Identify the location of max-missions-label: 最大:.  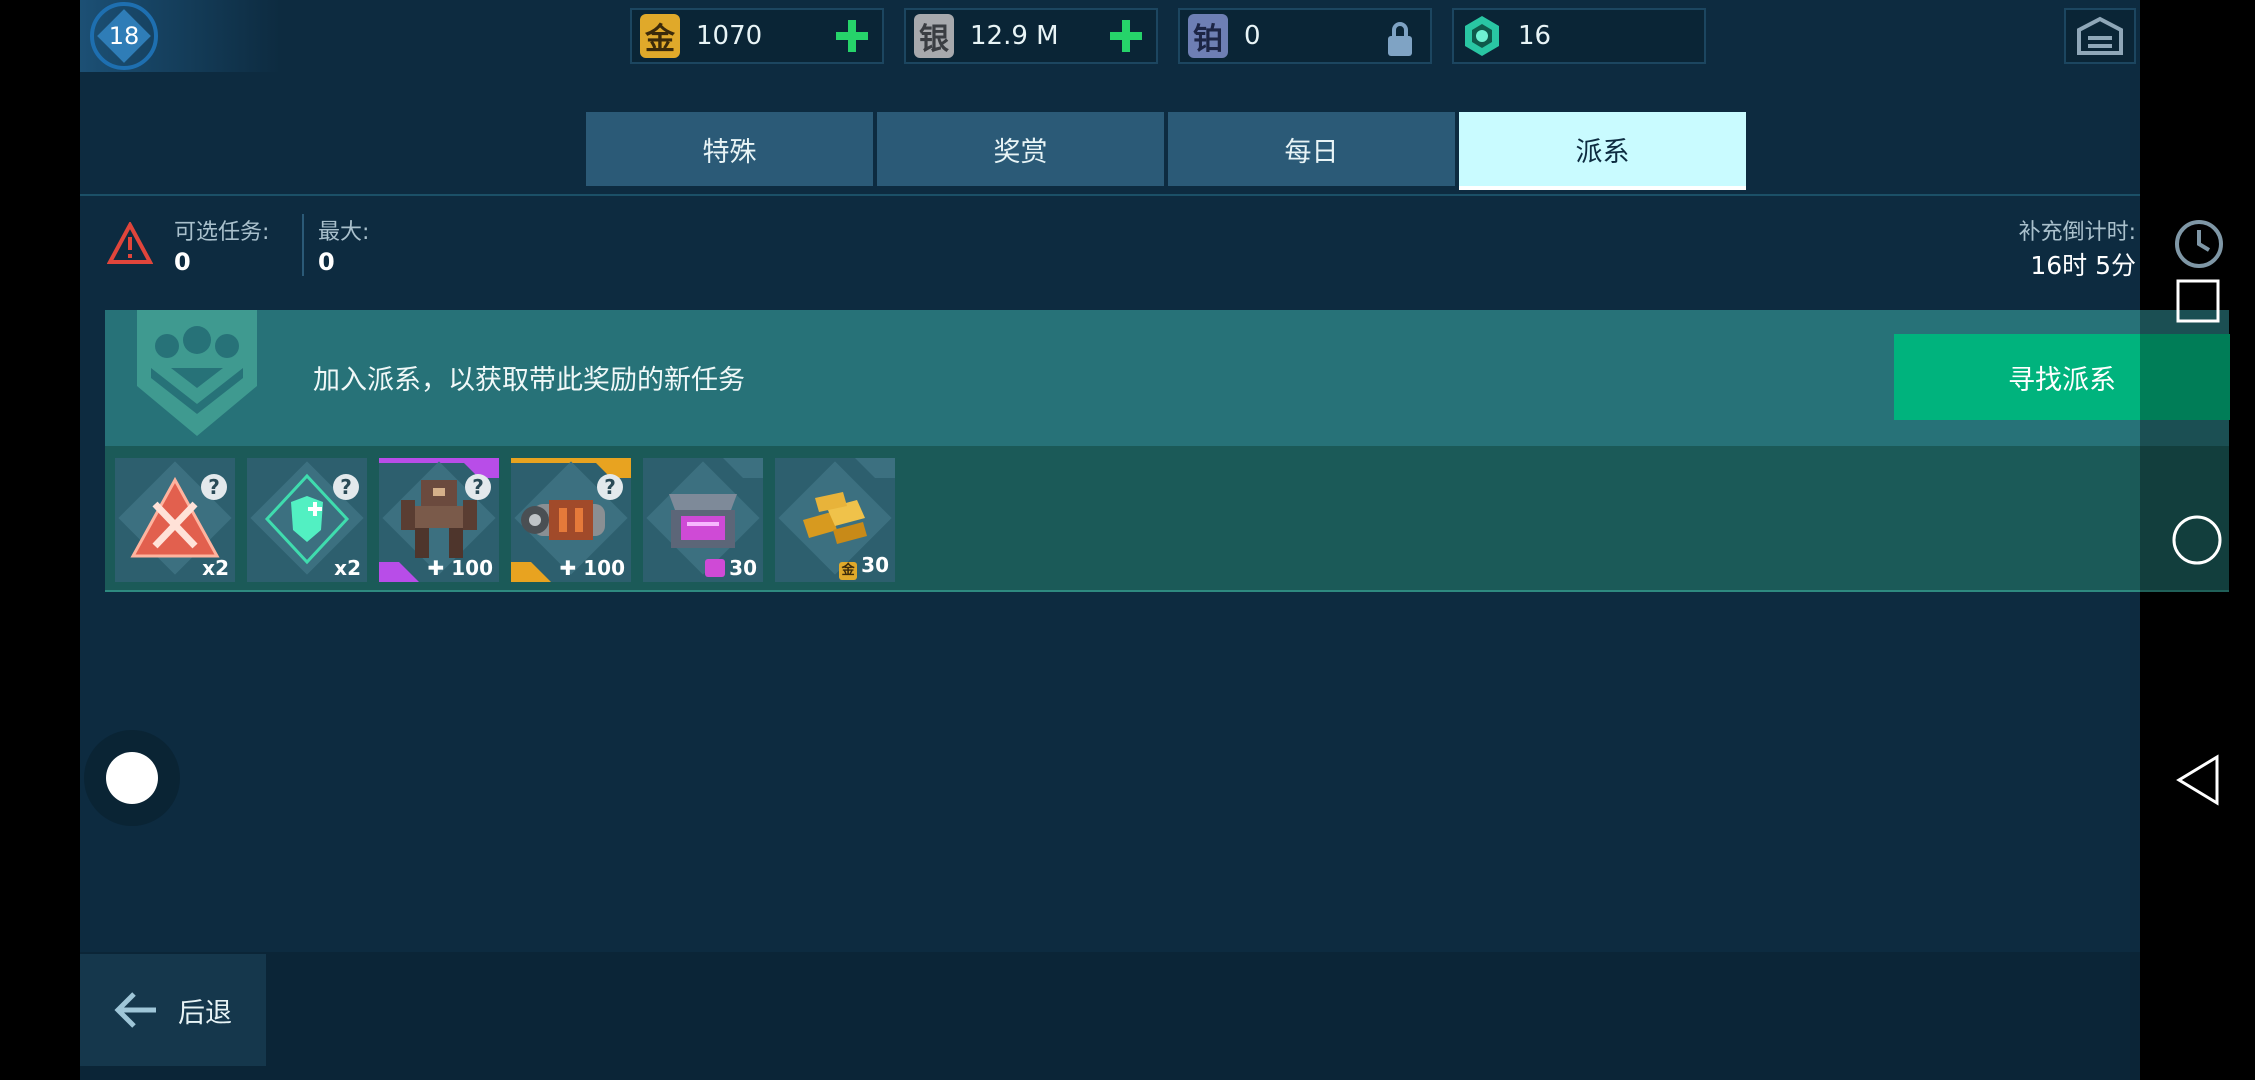
(344, 232).